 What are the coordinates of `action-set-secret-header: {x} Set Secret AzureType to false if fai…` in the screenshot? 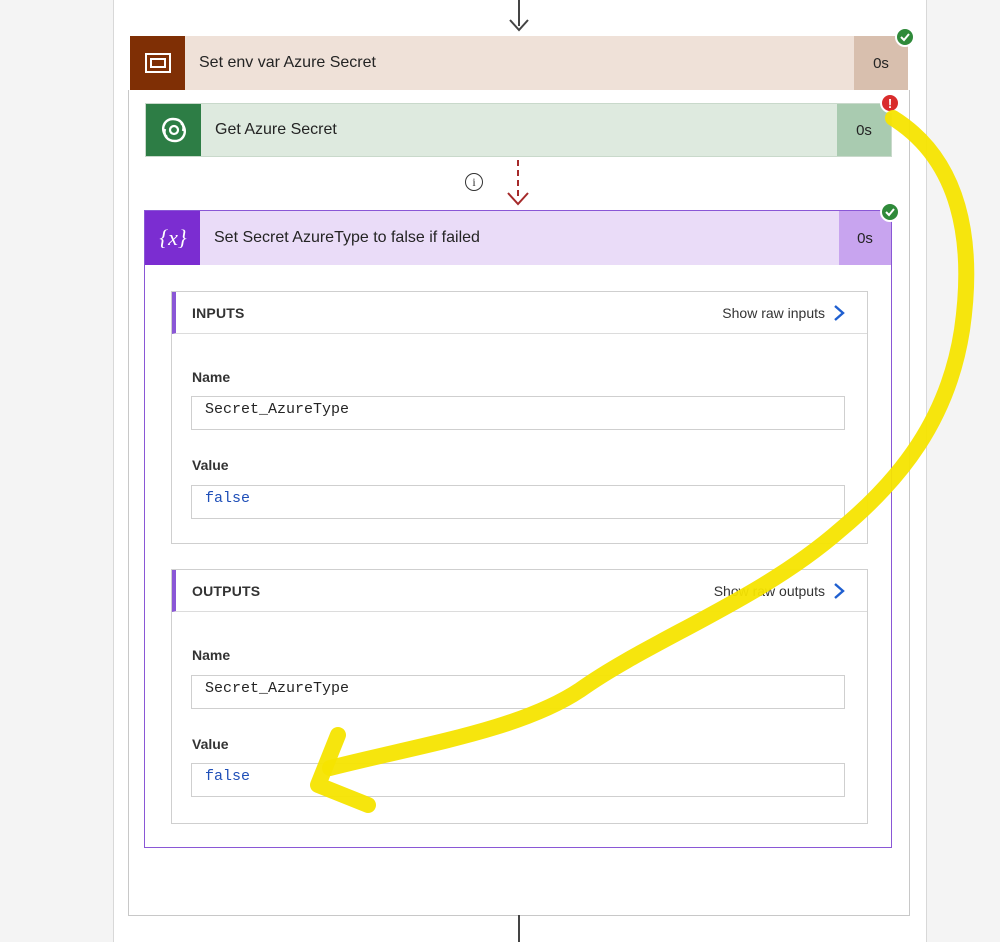 It's located at (518, 238).